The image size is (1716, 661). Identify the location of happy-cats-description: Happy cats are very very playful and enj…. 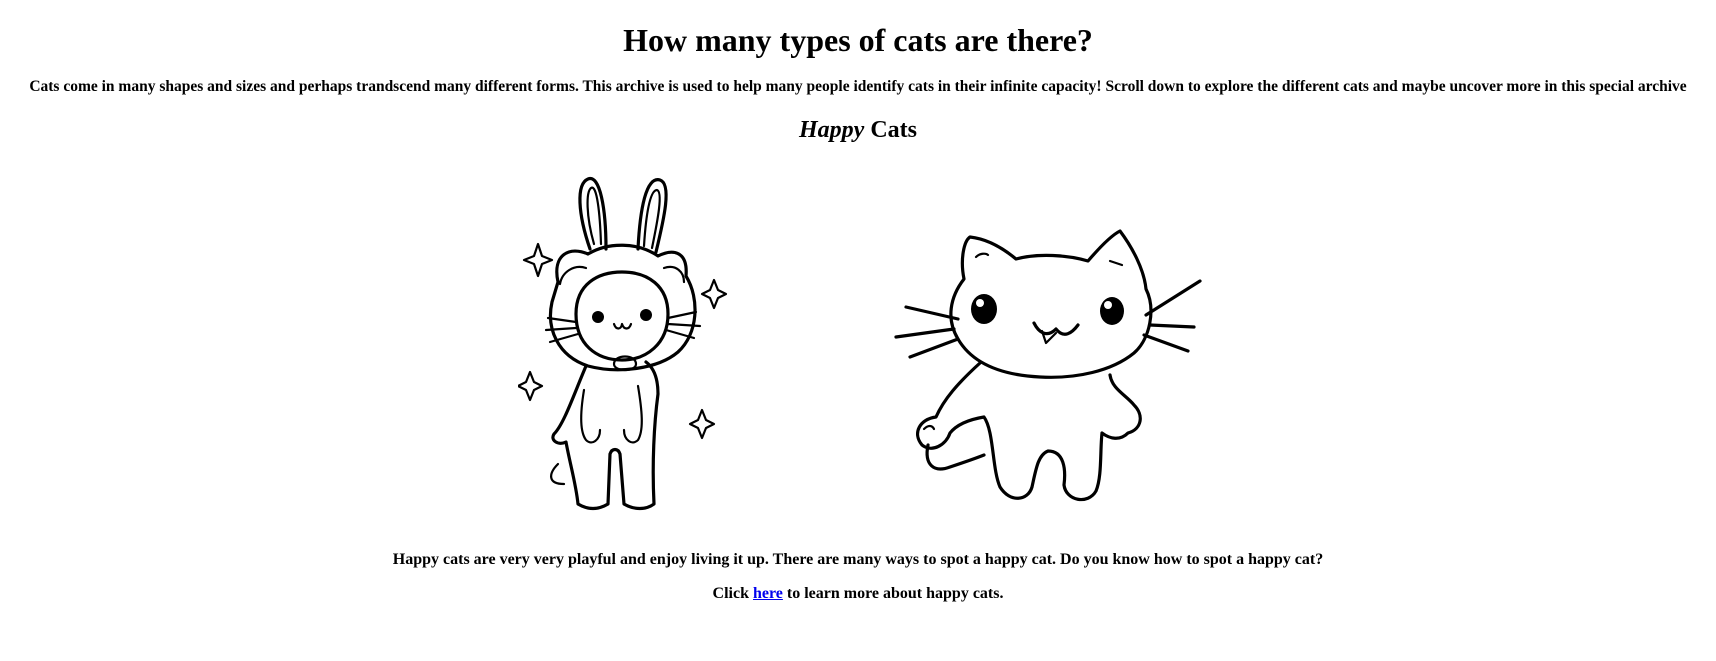
(858, 559).